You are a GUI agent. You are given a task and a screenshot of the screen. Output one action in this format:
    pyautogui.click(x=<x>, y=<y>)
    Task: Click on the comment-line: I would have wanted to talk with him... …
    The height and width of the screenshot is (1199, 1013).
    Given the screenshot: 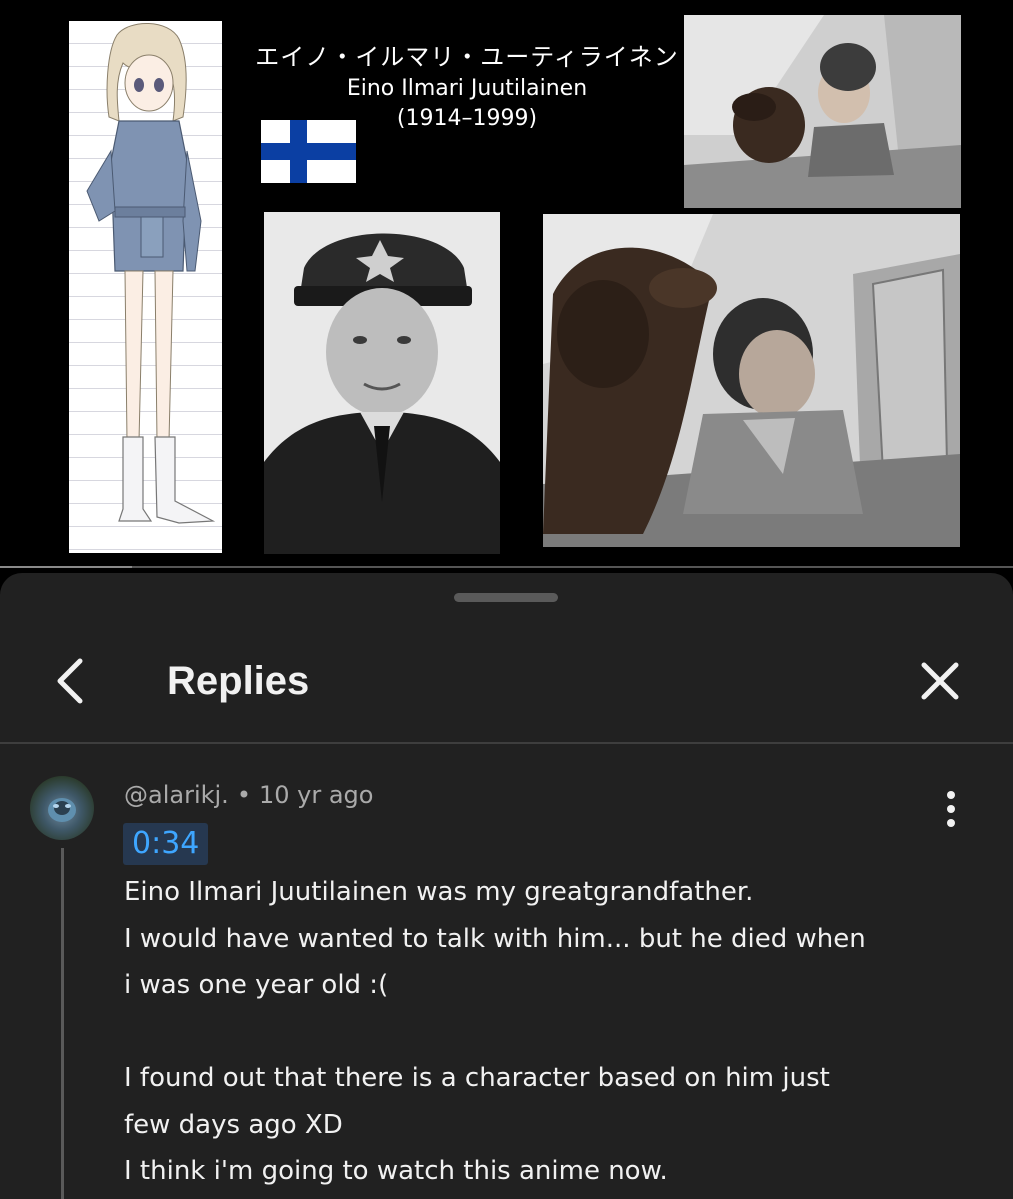 What is the action you would take?
    pyautogui.click(x=495, y=938)
    